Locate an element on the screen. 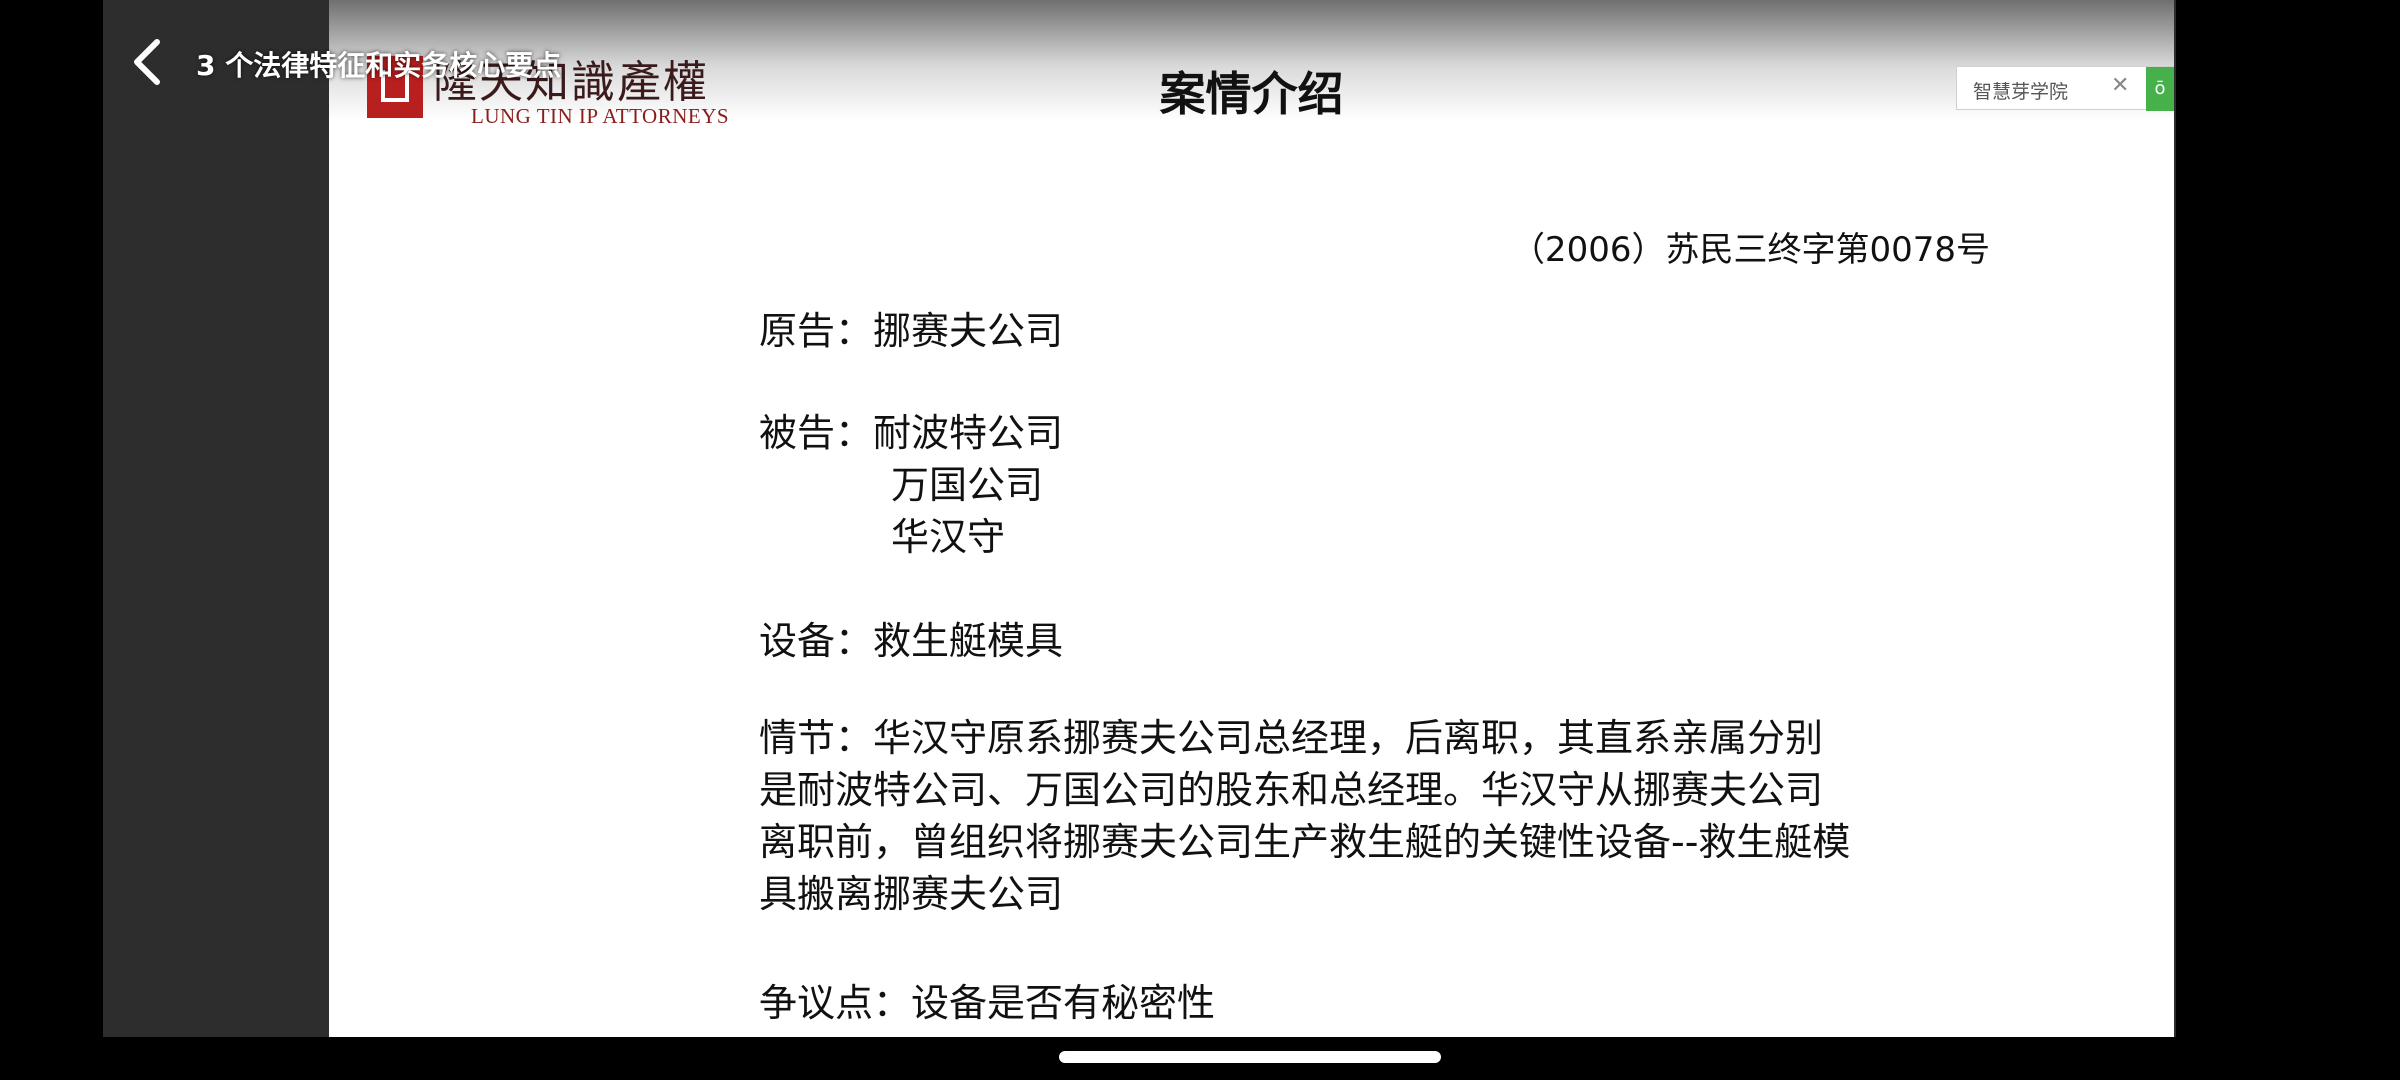 This screenshot has width=2400, height=1080. defendant-line: 万国公司 is located at coordinates (967, 485).